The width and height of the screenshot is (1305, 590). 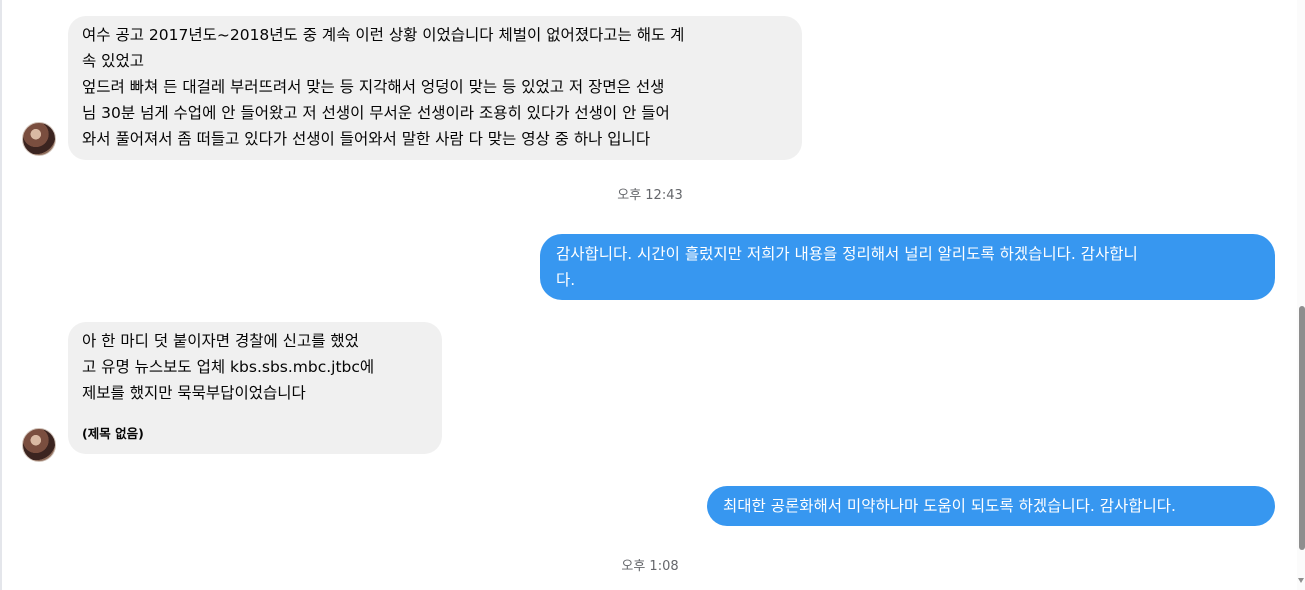 What do you see at coordinates (650, 566) in the screenshot?
I see `timestamp: 오후 1:08` at bounding box center [650, 566].